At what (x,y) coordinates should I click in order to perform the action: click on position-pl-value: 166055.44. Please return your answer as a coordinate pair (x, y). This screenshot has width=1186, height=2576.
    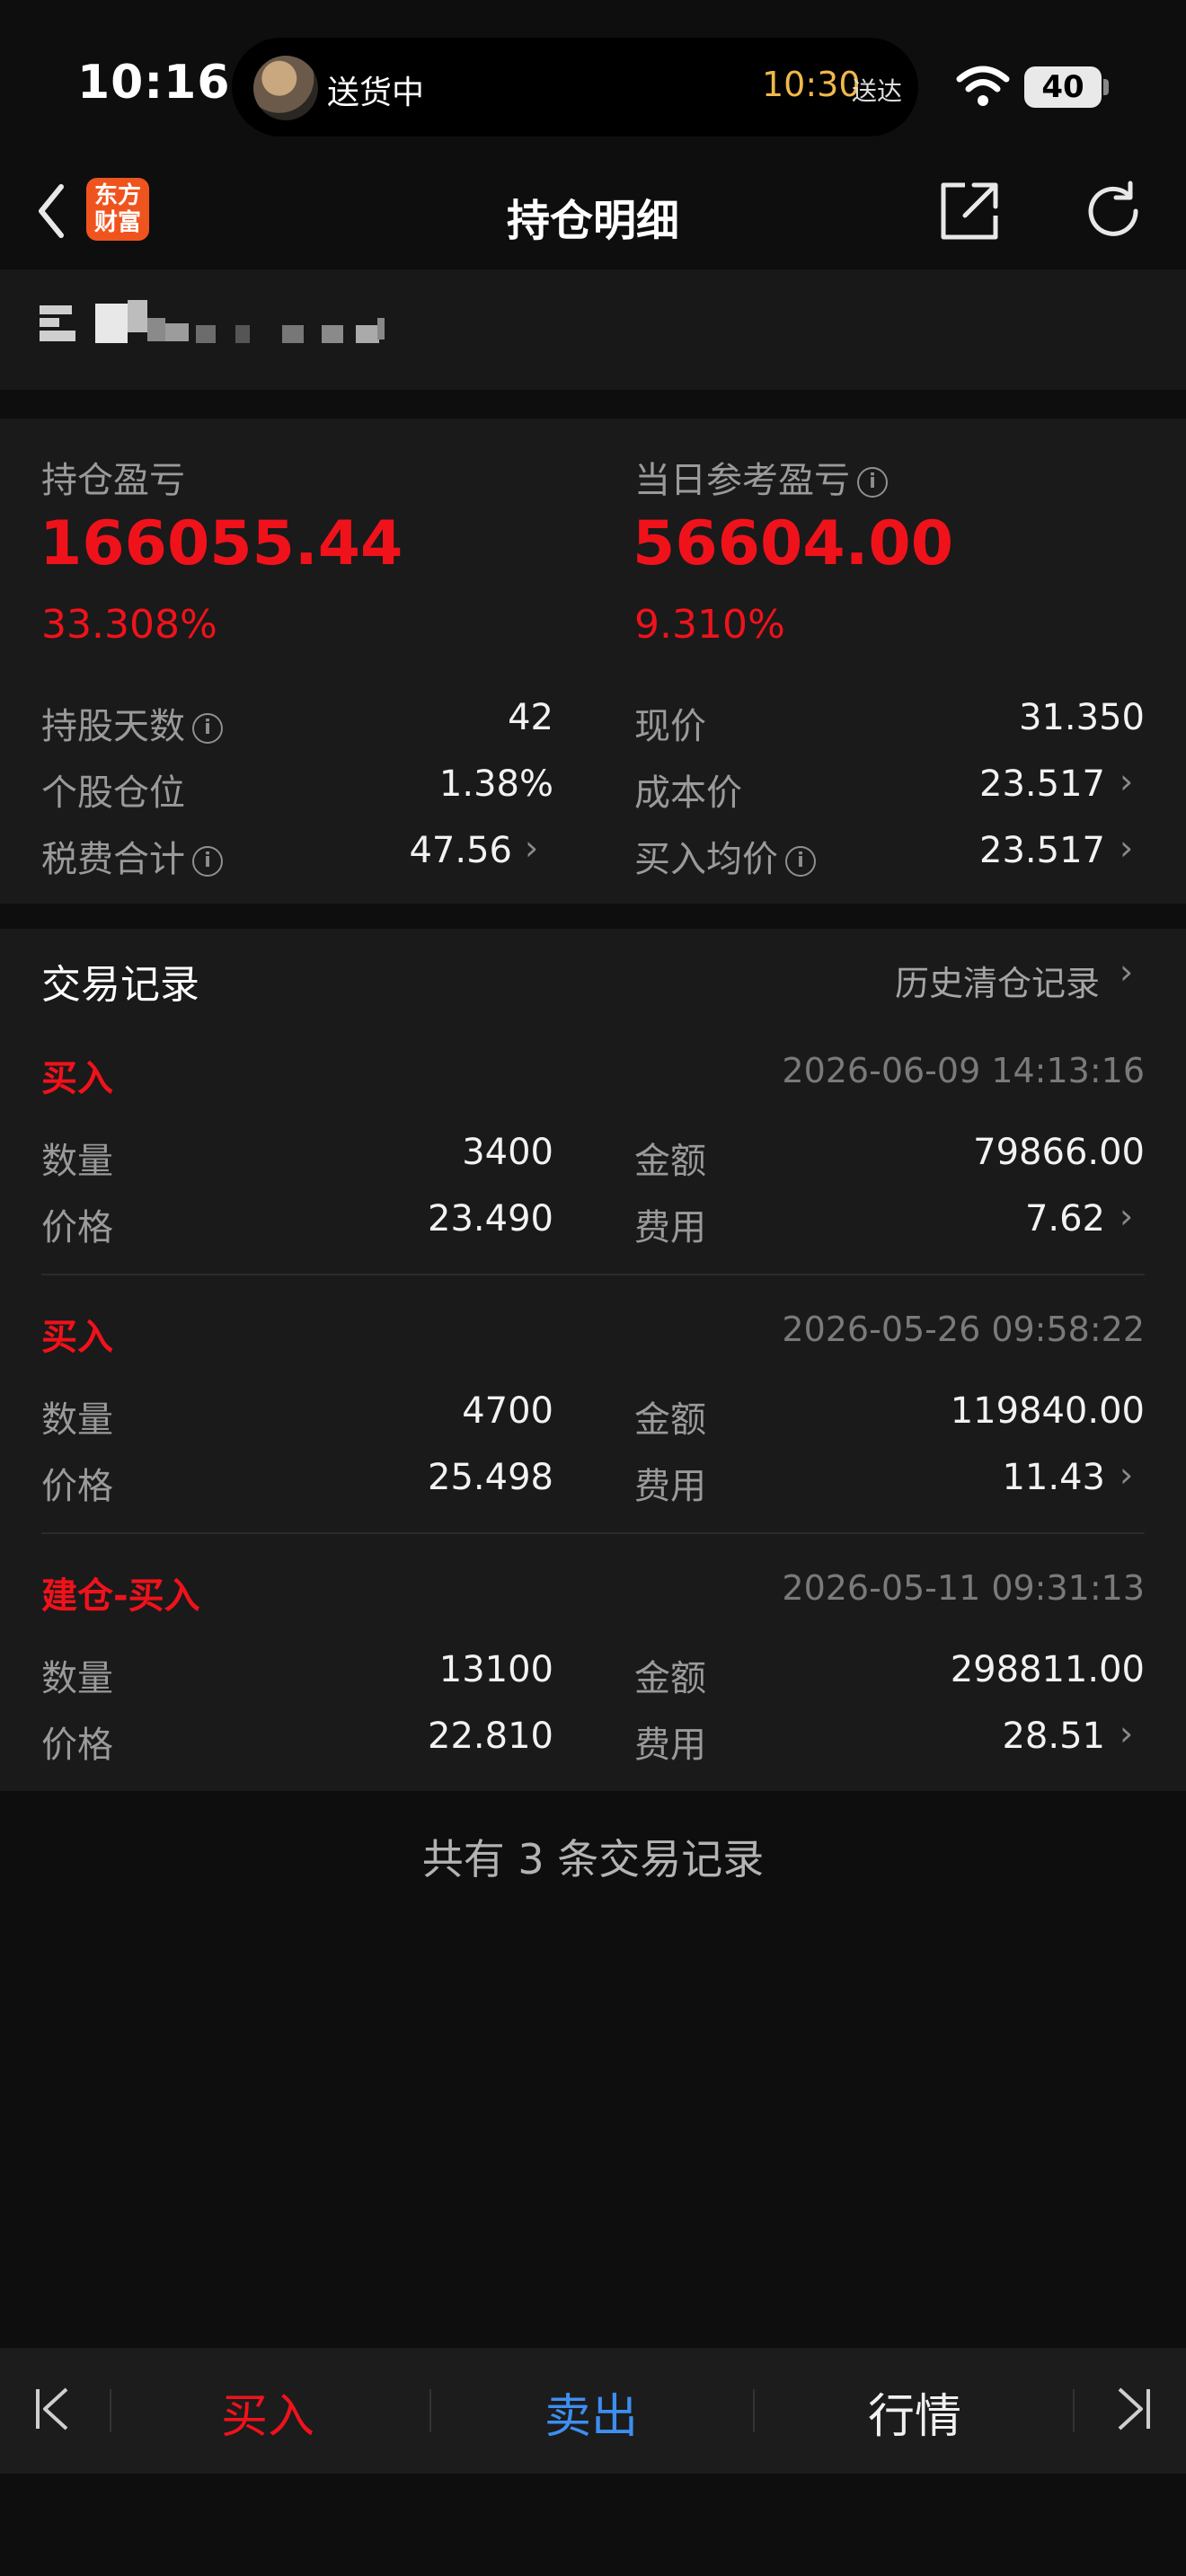
    Looking at the image, I should click on (221, 543).